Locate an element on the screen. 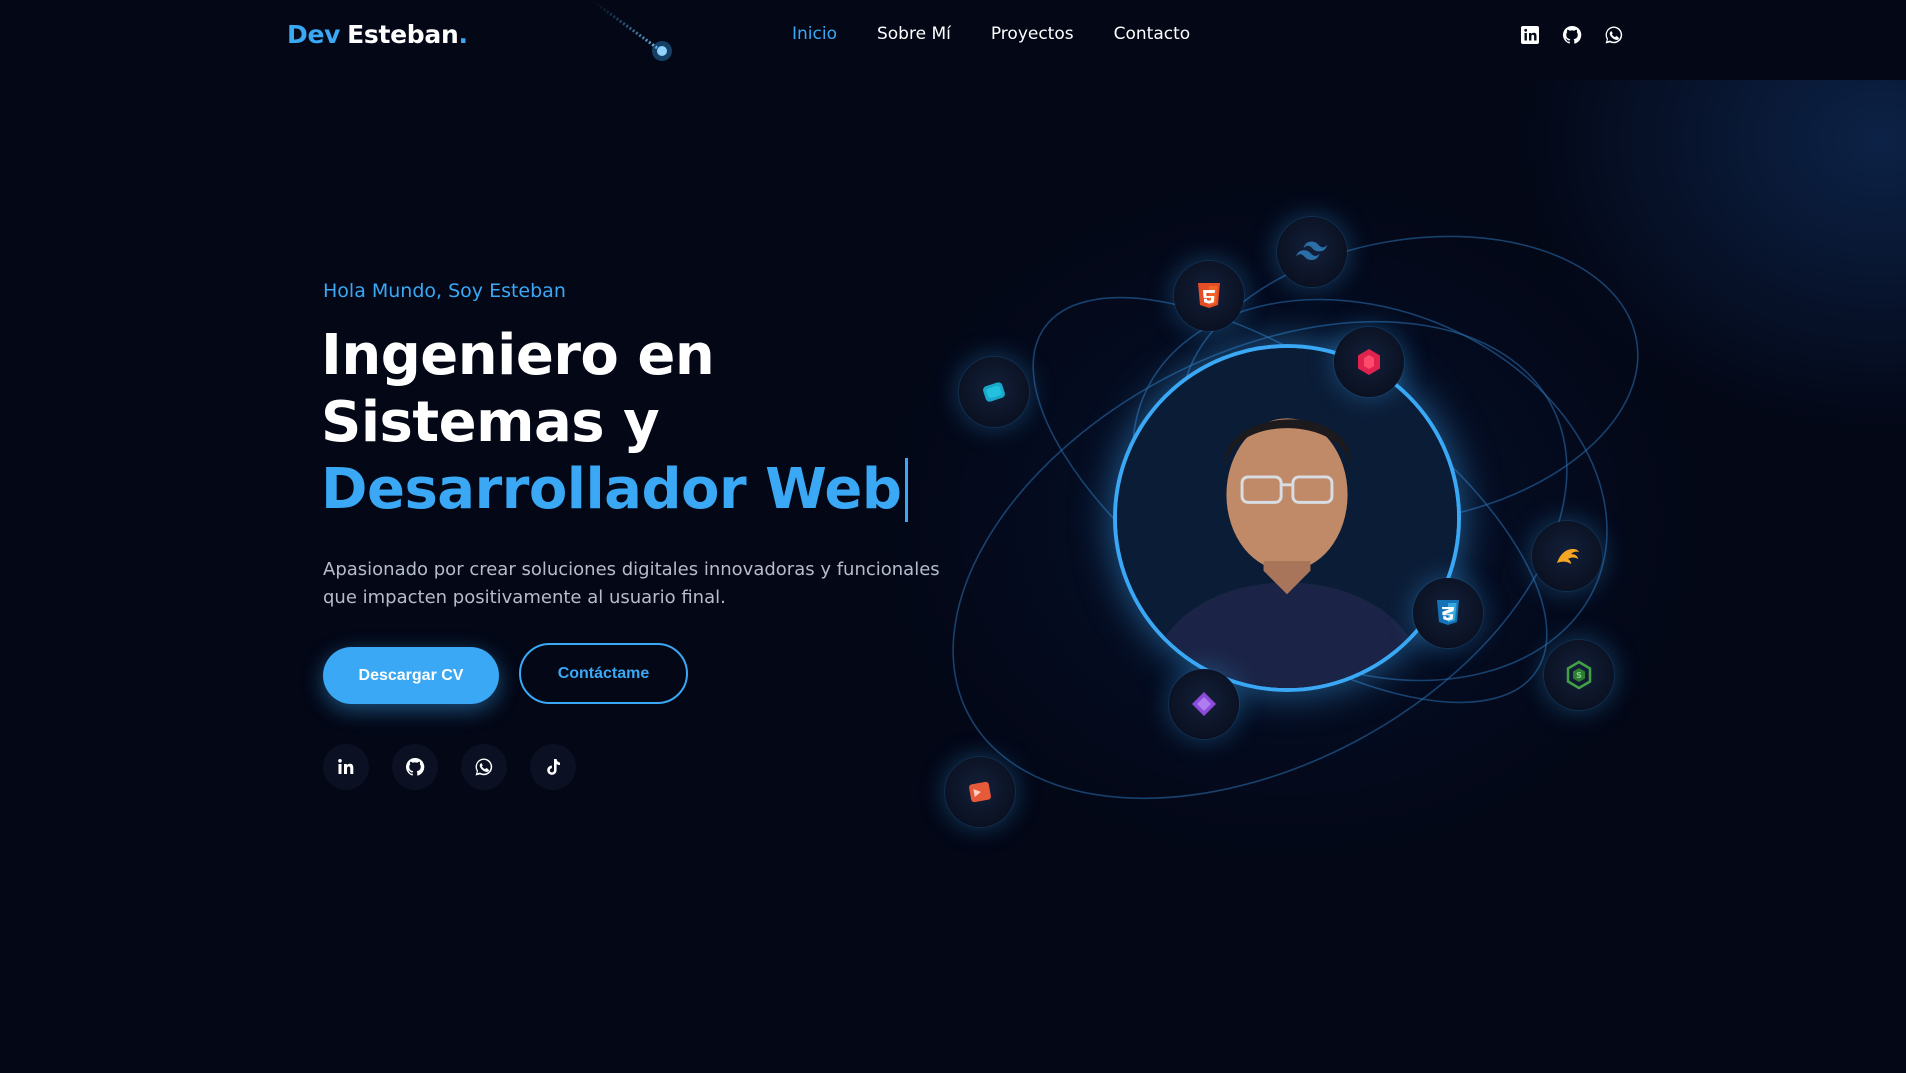 This screenshot has width=1906, height=1073. svg-text: S is located at coordinates (1579, 675).